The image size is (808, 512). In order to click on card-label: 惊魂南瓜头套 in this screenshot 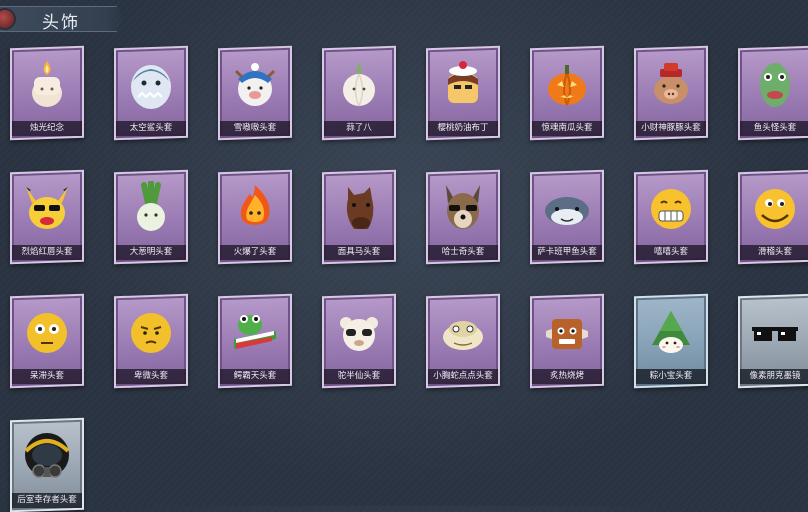, I will do `click(567, 128)`.